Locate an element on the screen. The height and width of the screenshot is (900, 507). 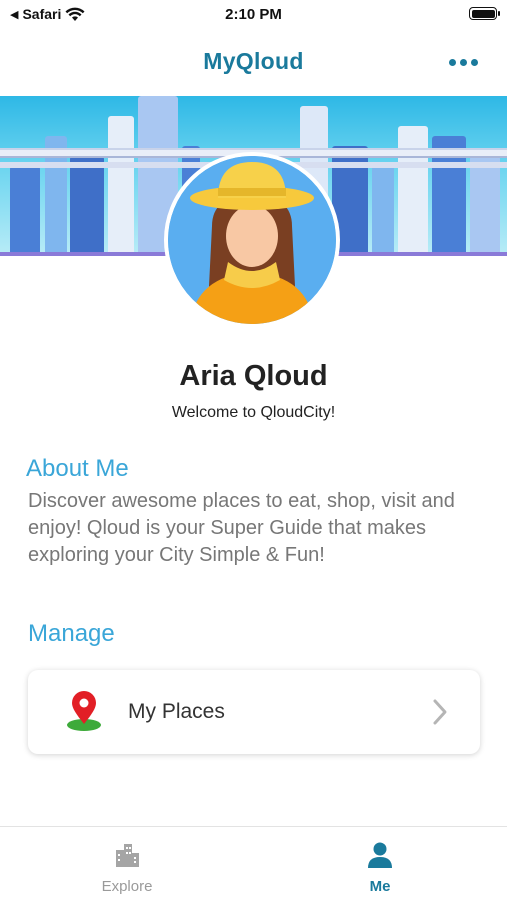
status-bar: ◀ Safari 2:10 PM is located at coordinates (253, 14).